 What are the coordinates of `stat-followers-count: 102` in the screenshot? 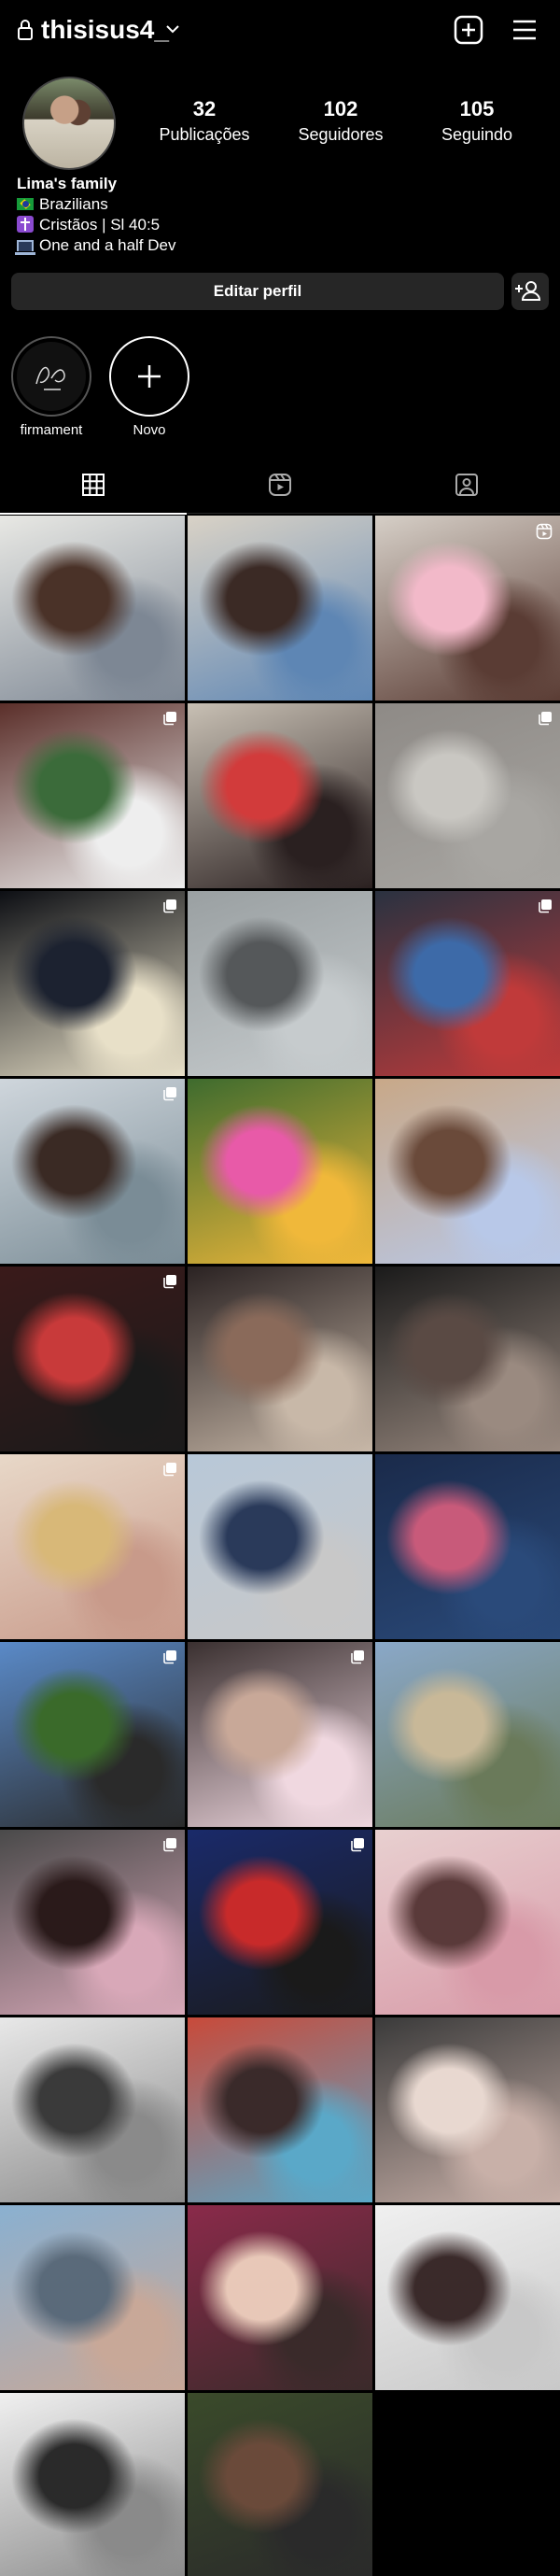 It's located at (340, 108).